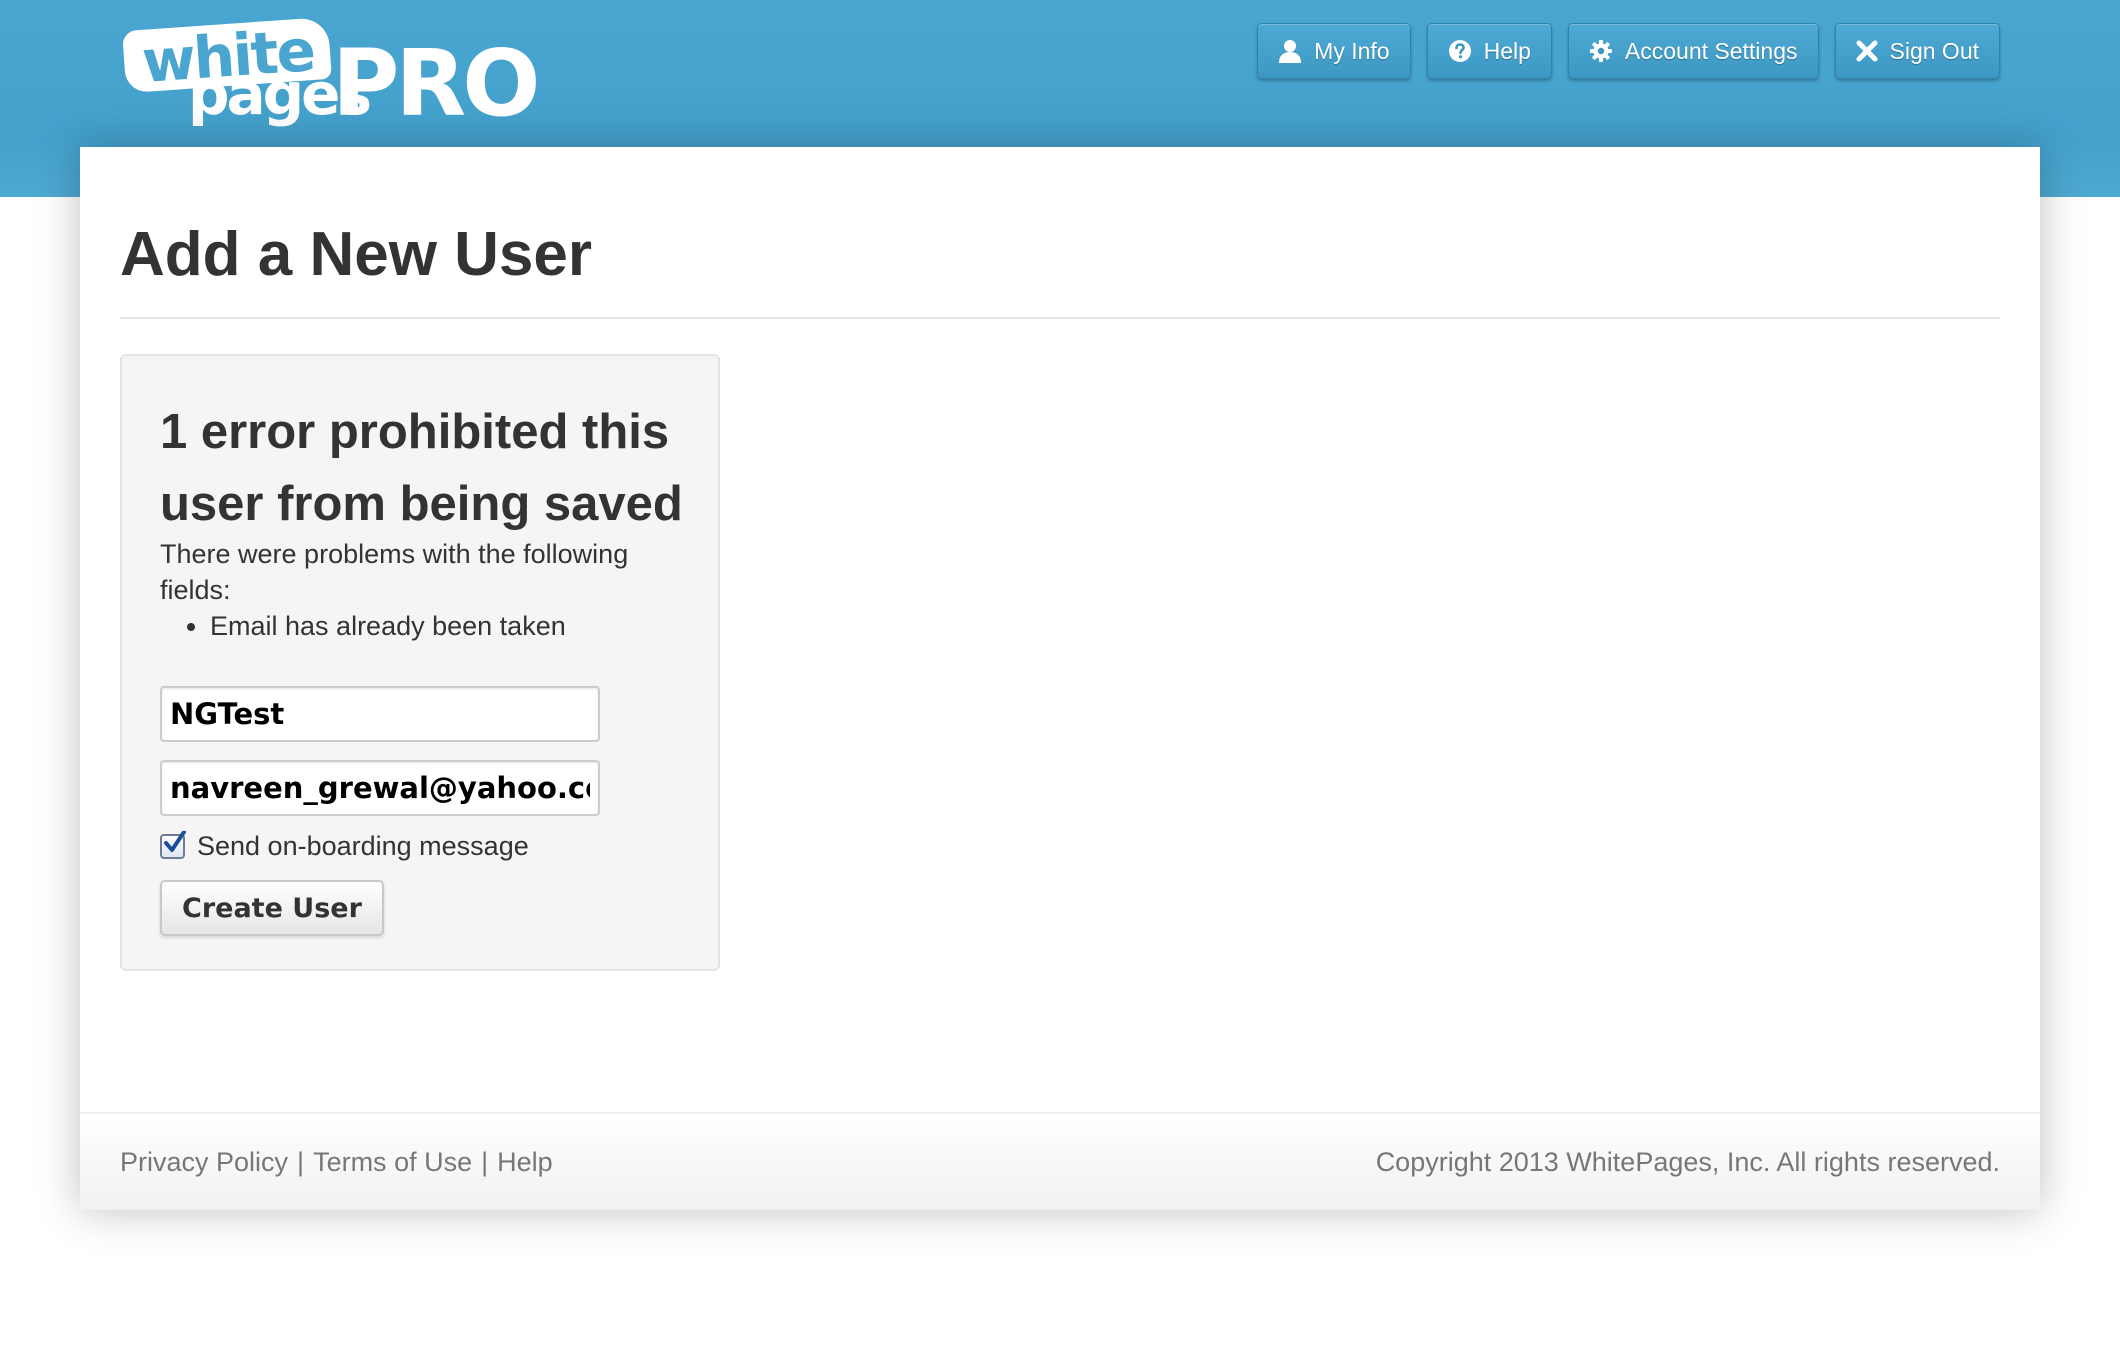 The height and width of the screenshot is (1369, 2120). I want to click on error-list-item: Email has already been taken, so click(388, 626).